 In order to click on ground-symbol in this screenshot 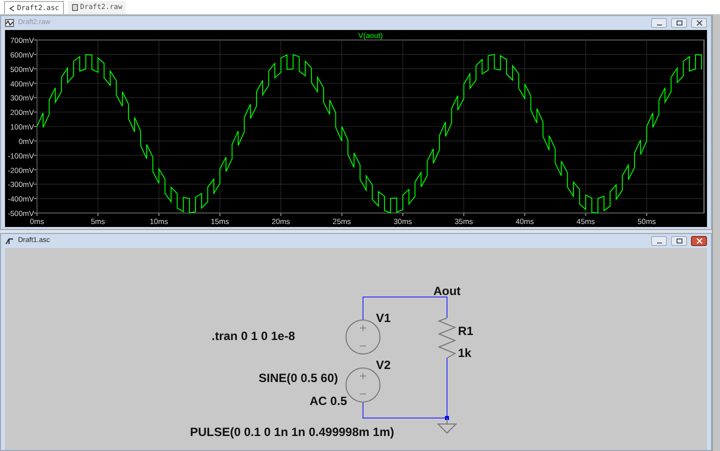, I will do `click(448, 426)`.